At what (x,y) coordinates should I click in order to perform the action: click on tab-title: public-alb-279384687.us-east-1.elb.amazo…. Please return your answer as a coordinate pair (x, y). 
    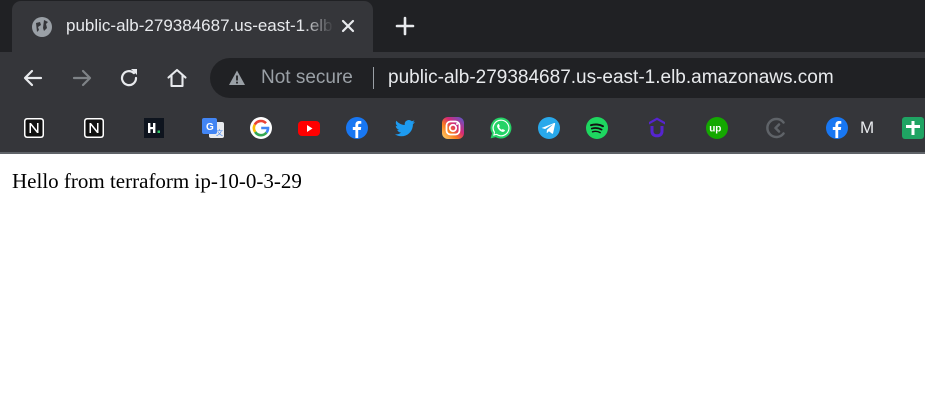
    Looking at the image, I should click on (200, 25).